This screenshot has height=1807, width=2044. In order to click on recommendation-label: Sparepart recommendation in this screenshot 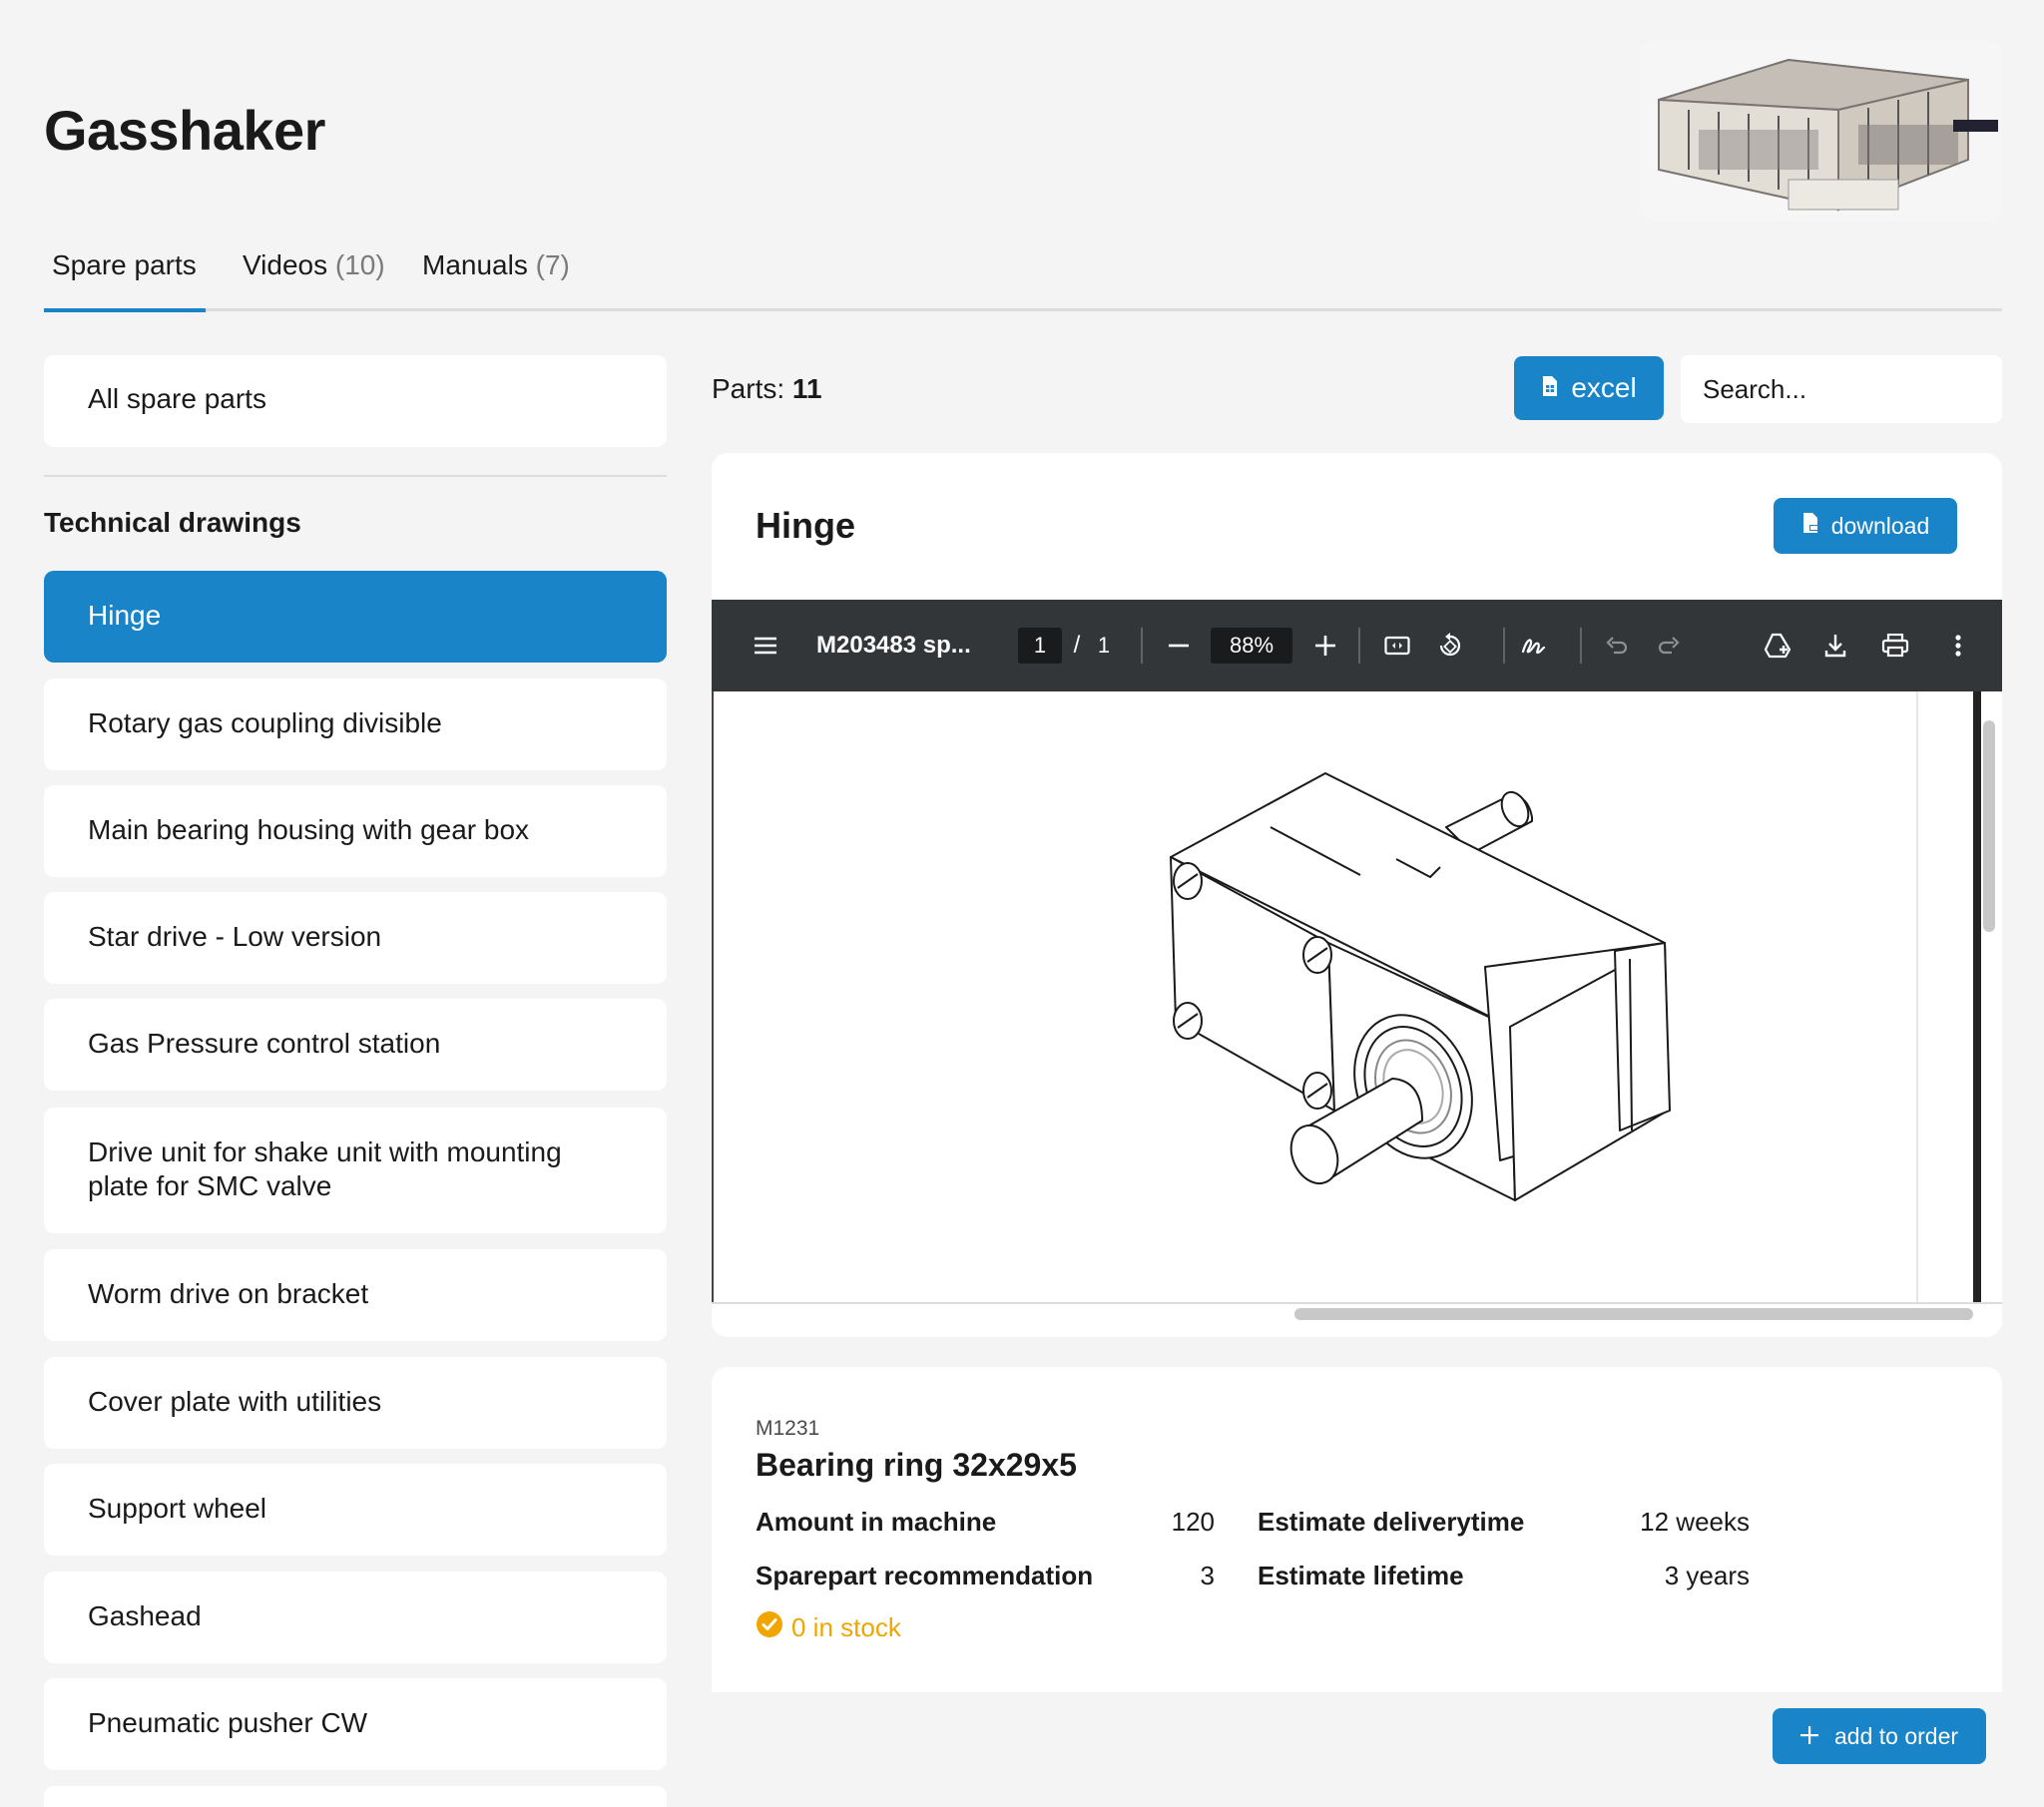, I will do `click(925, 1575)`.